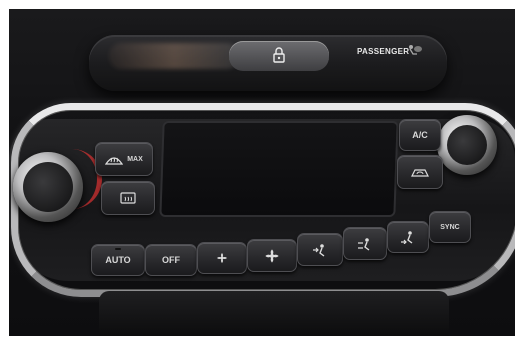  I want to click on central-lock-button, so click(279, 56).